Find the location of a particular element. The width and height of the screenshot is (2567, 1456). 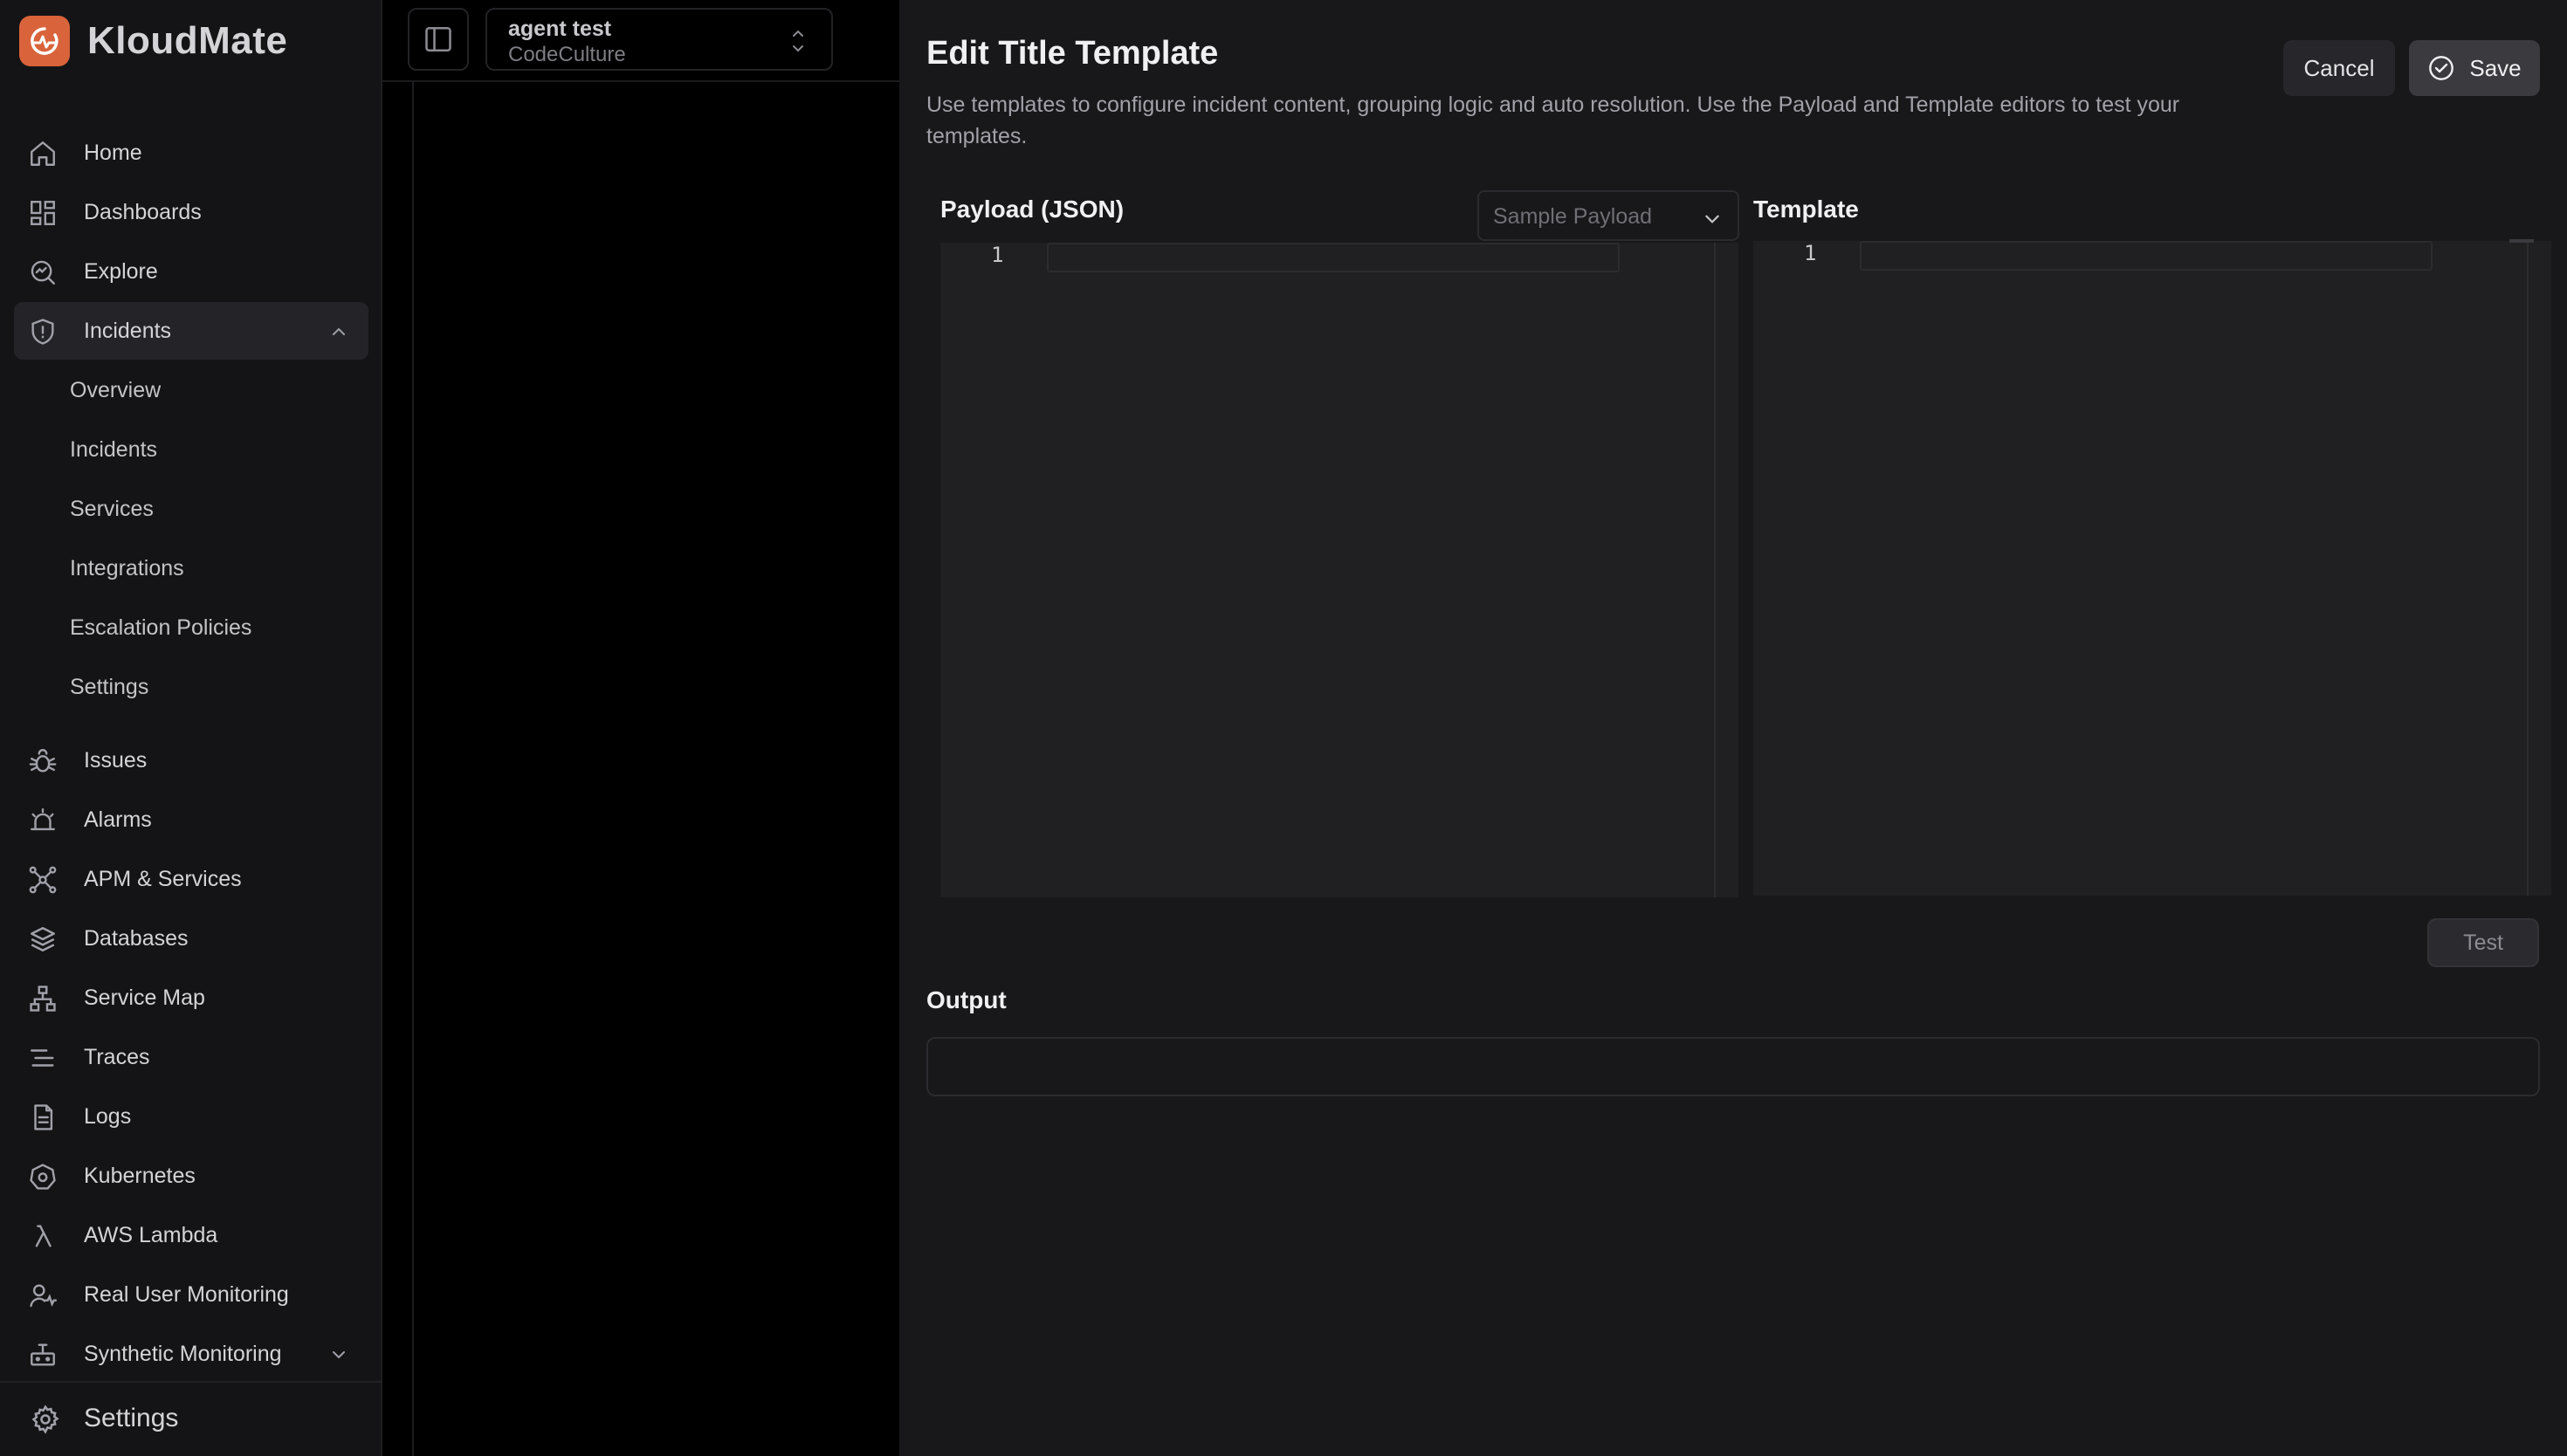

sidebar-item-label: Alarms is located at coordinates (118, 819).